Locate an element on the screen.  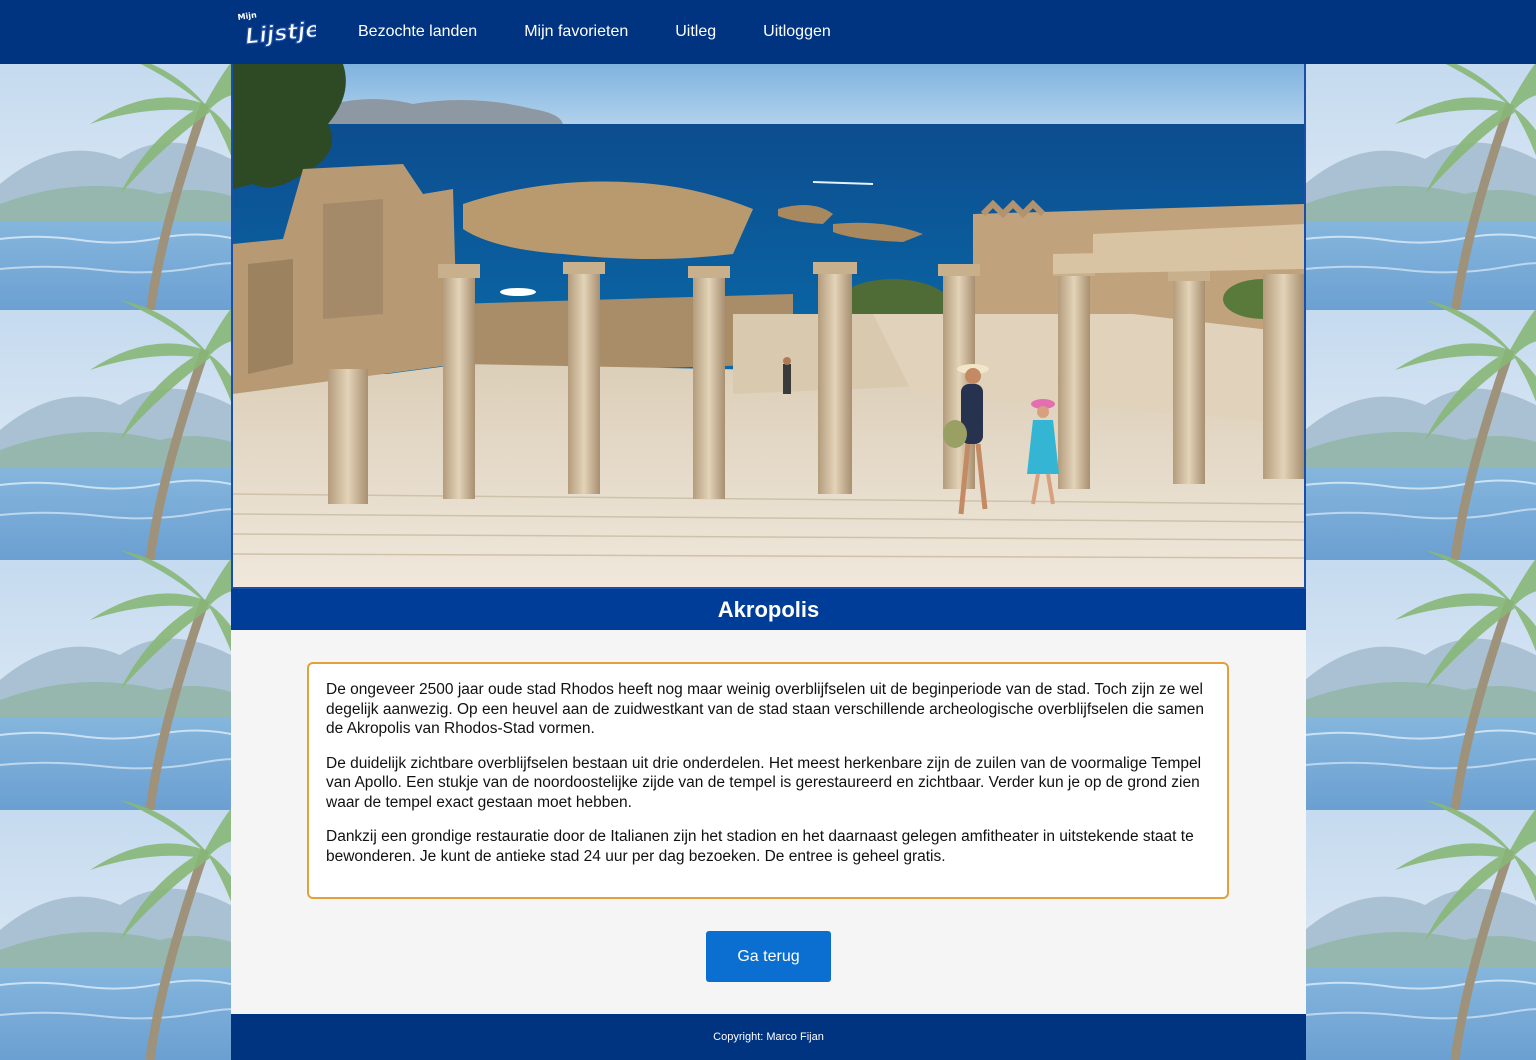
copyright-text: Copyright: Marco Fijan is located at coordinates (768, 1037).